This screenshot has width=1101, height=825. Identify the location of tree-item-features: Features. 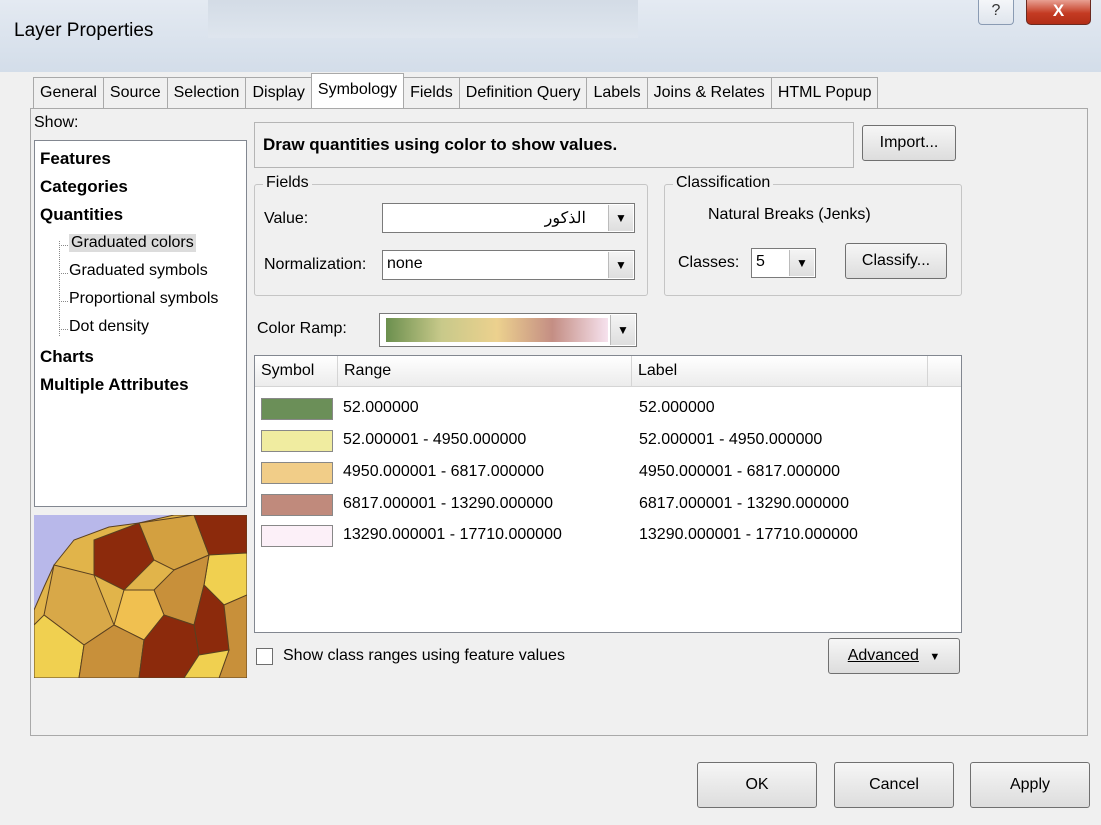
(75, 159).